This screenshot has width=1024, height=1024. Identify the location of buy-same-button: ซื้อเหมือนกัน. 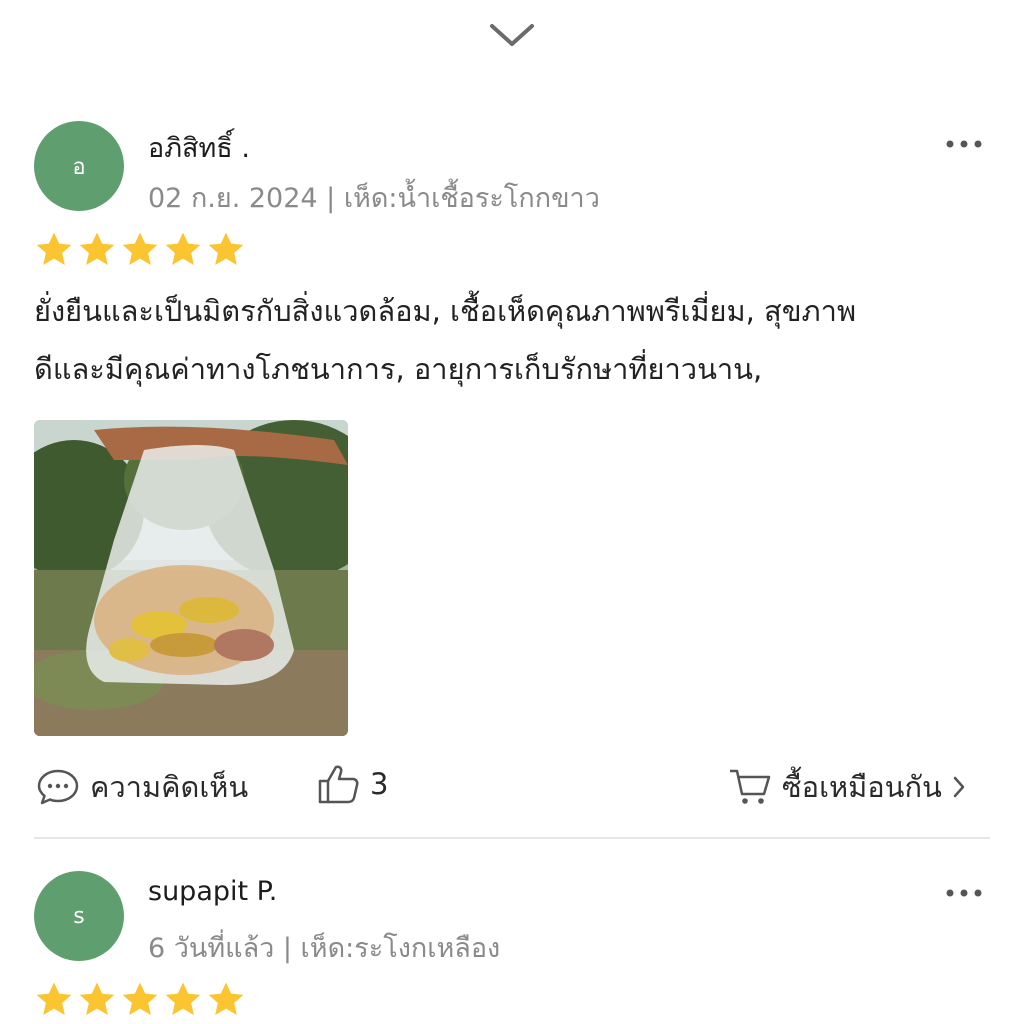
(847, 787).